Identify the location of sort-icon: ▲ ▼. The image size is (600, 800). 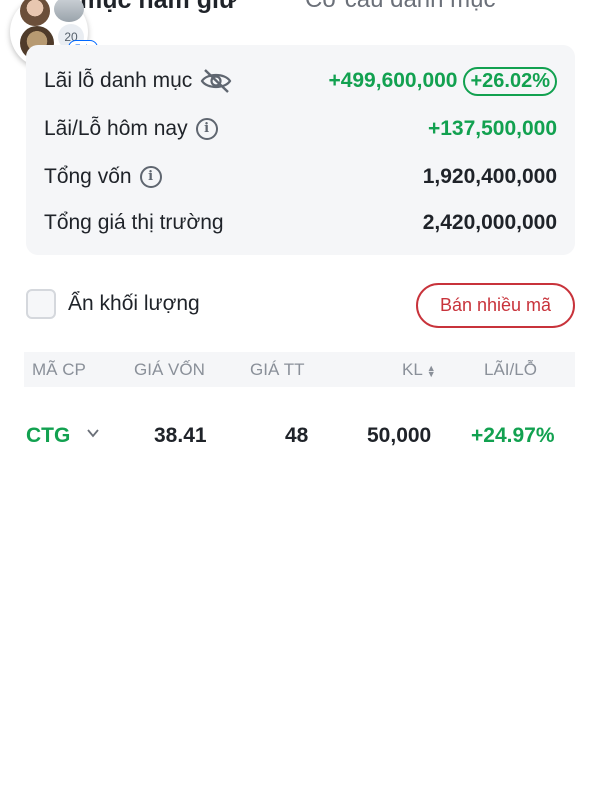
(431, 370).